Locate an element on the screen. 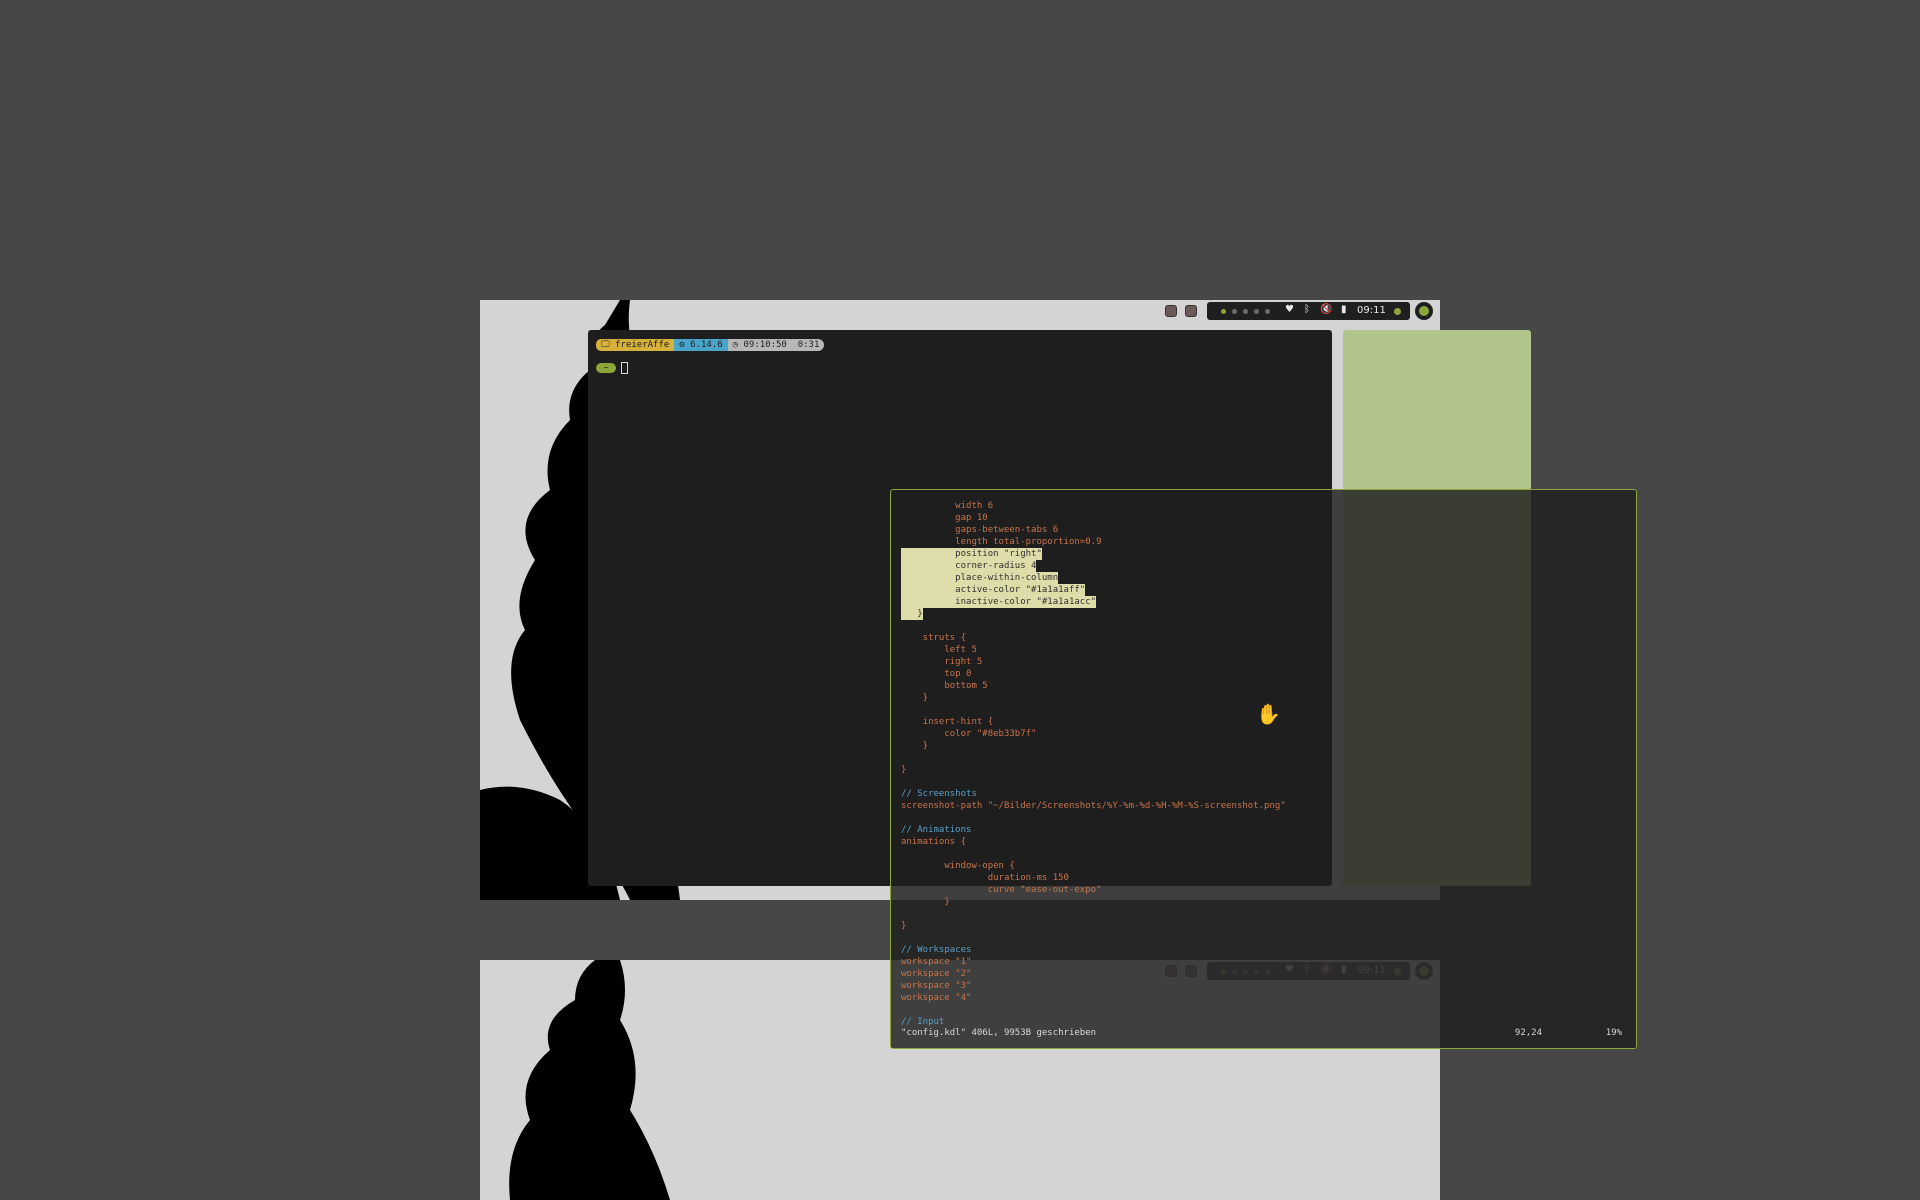 This screenshot has height=1200, width=1920. code-line: curve "ease-out-expo" is located at coordinates (1001, 890).